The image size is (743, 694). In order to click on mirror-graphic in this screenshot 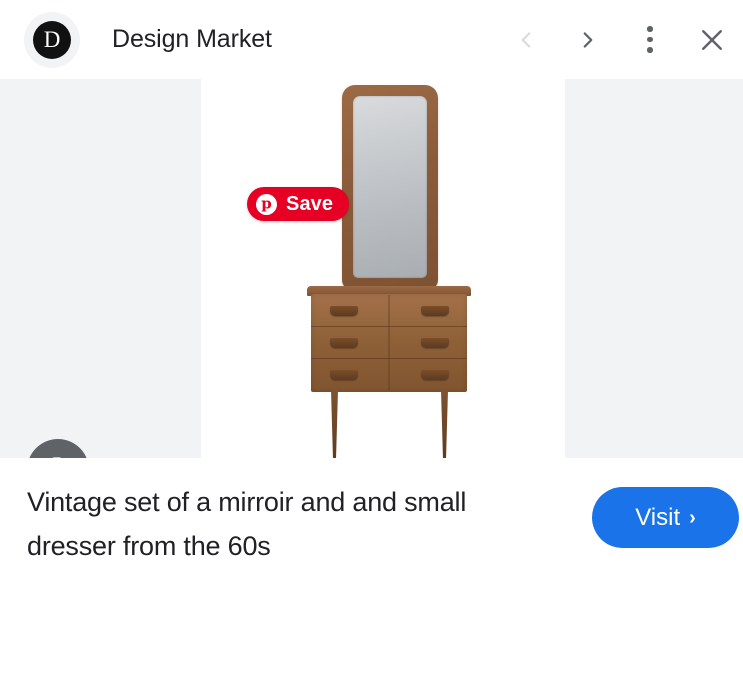, I will do `click(390, 187)`.